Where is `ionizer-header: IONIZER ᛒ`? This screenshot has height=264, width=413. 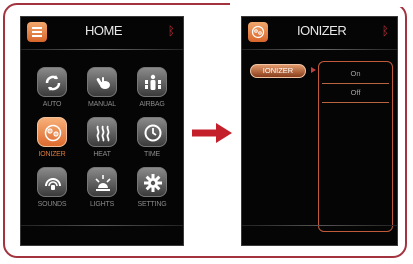
ionizer-header: IONIZER ᛒ is located at coordinates (319, 32).